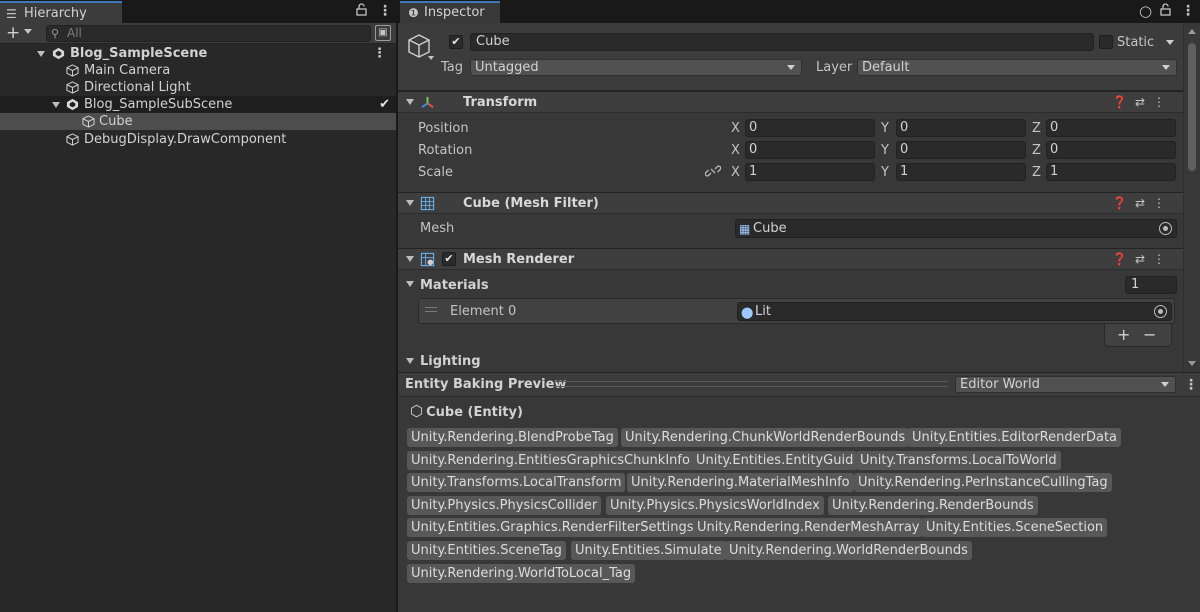  I want to click on search-input, so click(212, 33).